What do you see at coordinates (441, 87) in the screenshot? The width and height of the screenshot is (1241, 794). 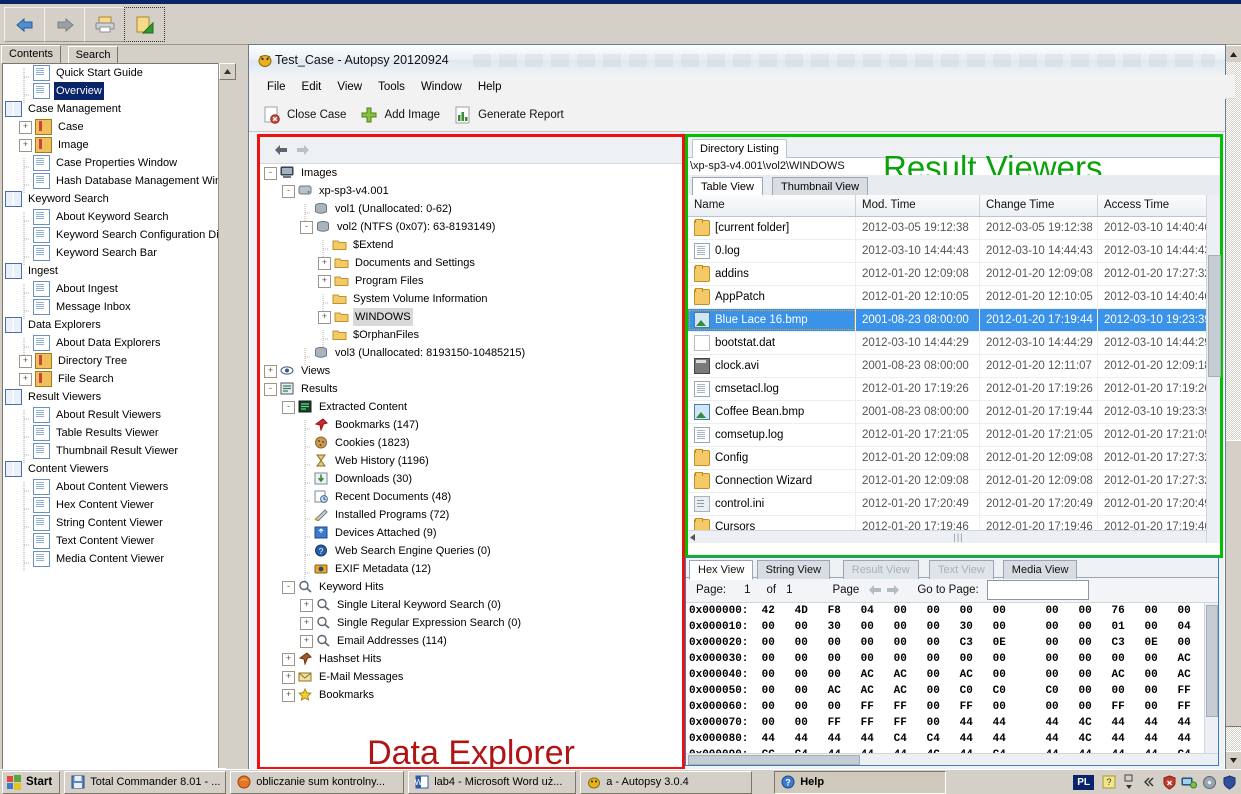 I see `menu-item-window: Window` at bounding box center [441, 87].